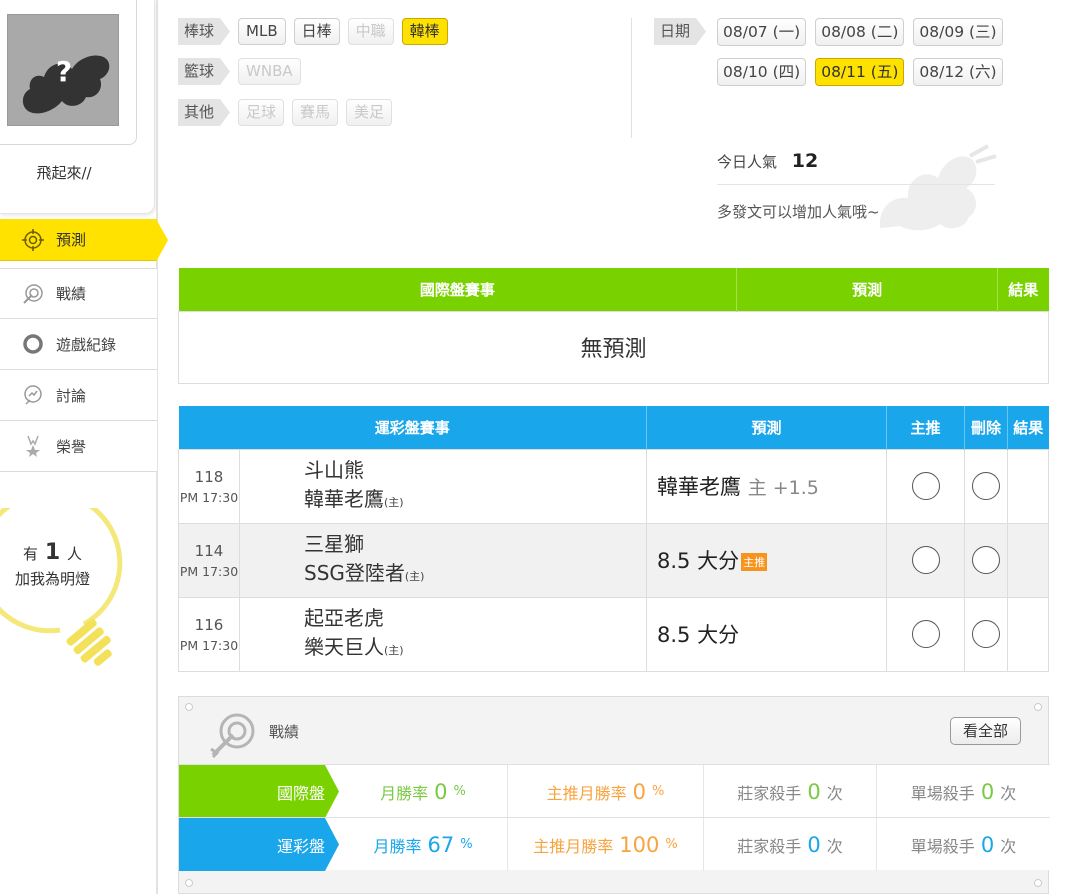 This screenshot has height=894, width=1079. What do you see at coordinates (475, 618) in the screenshot?
I see `away-team: 起亞老虎` at bounding box center [475, 618].